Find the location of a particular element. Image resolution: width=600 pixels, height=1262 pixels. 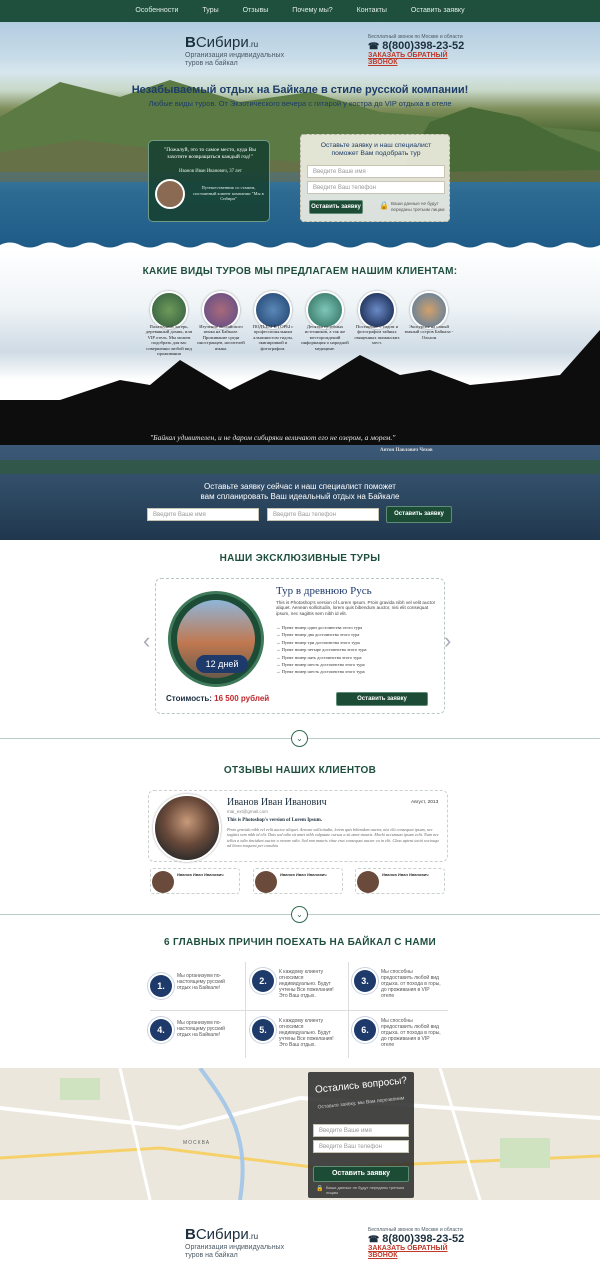

hero-phone-input: Введите Ваш телефон is located at coordinates (376, 187).